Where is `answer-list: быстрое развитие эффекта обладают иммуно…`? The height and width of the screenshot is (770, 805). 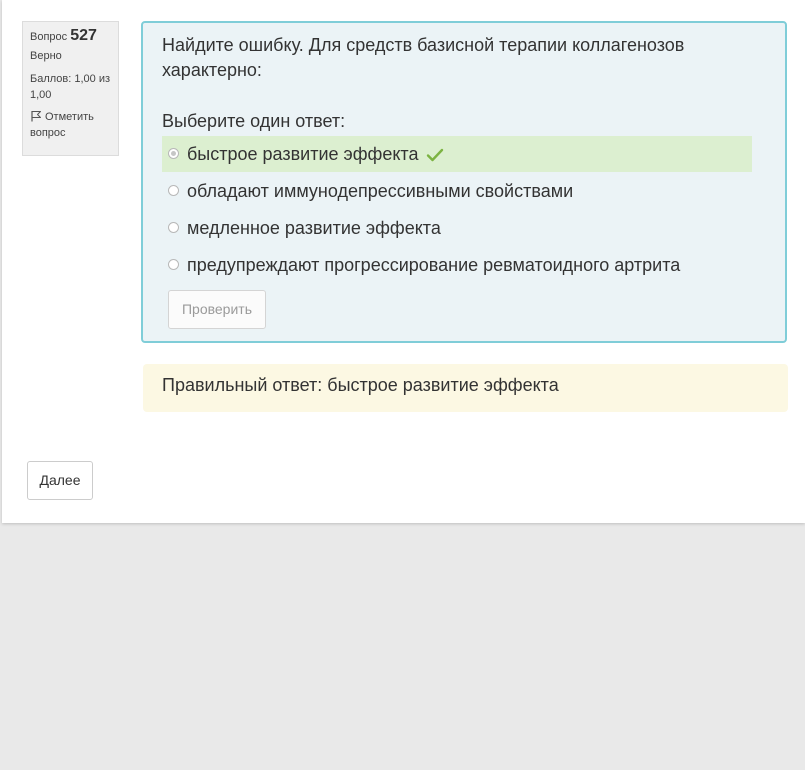 answer-list: быстрое развитие эффекта обладают иммуно… is located at coordinates (457, 210).